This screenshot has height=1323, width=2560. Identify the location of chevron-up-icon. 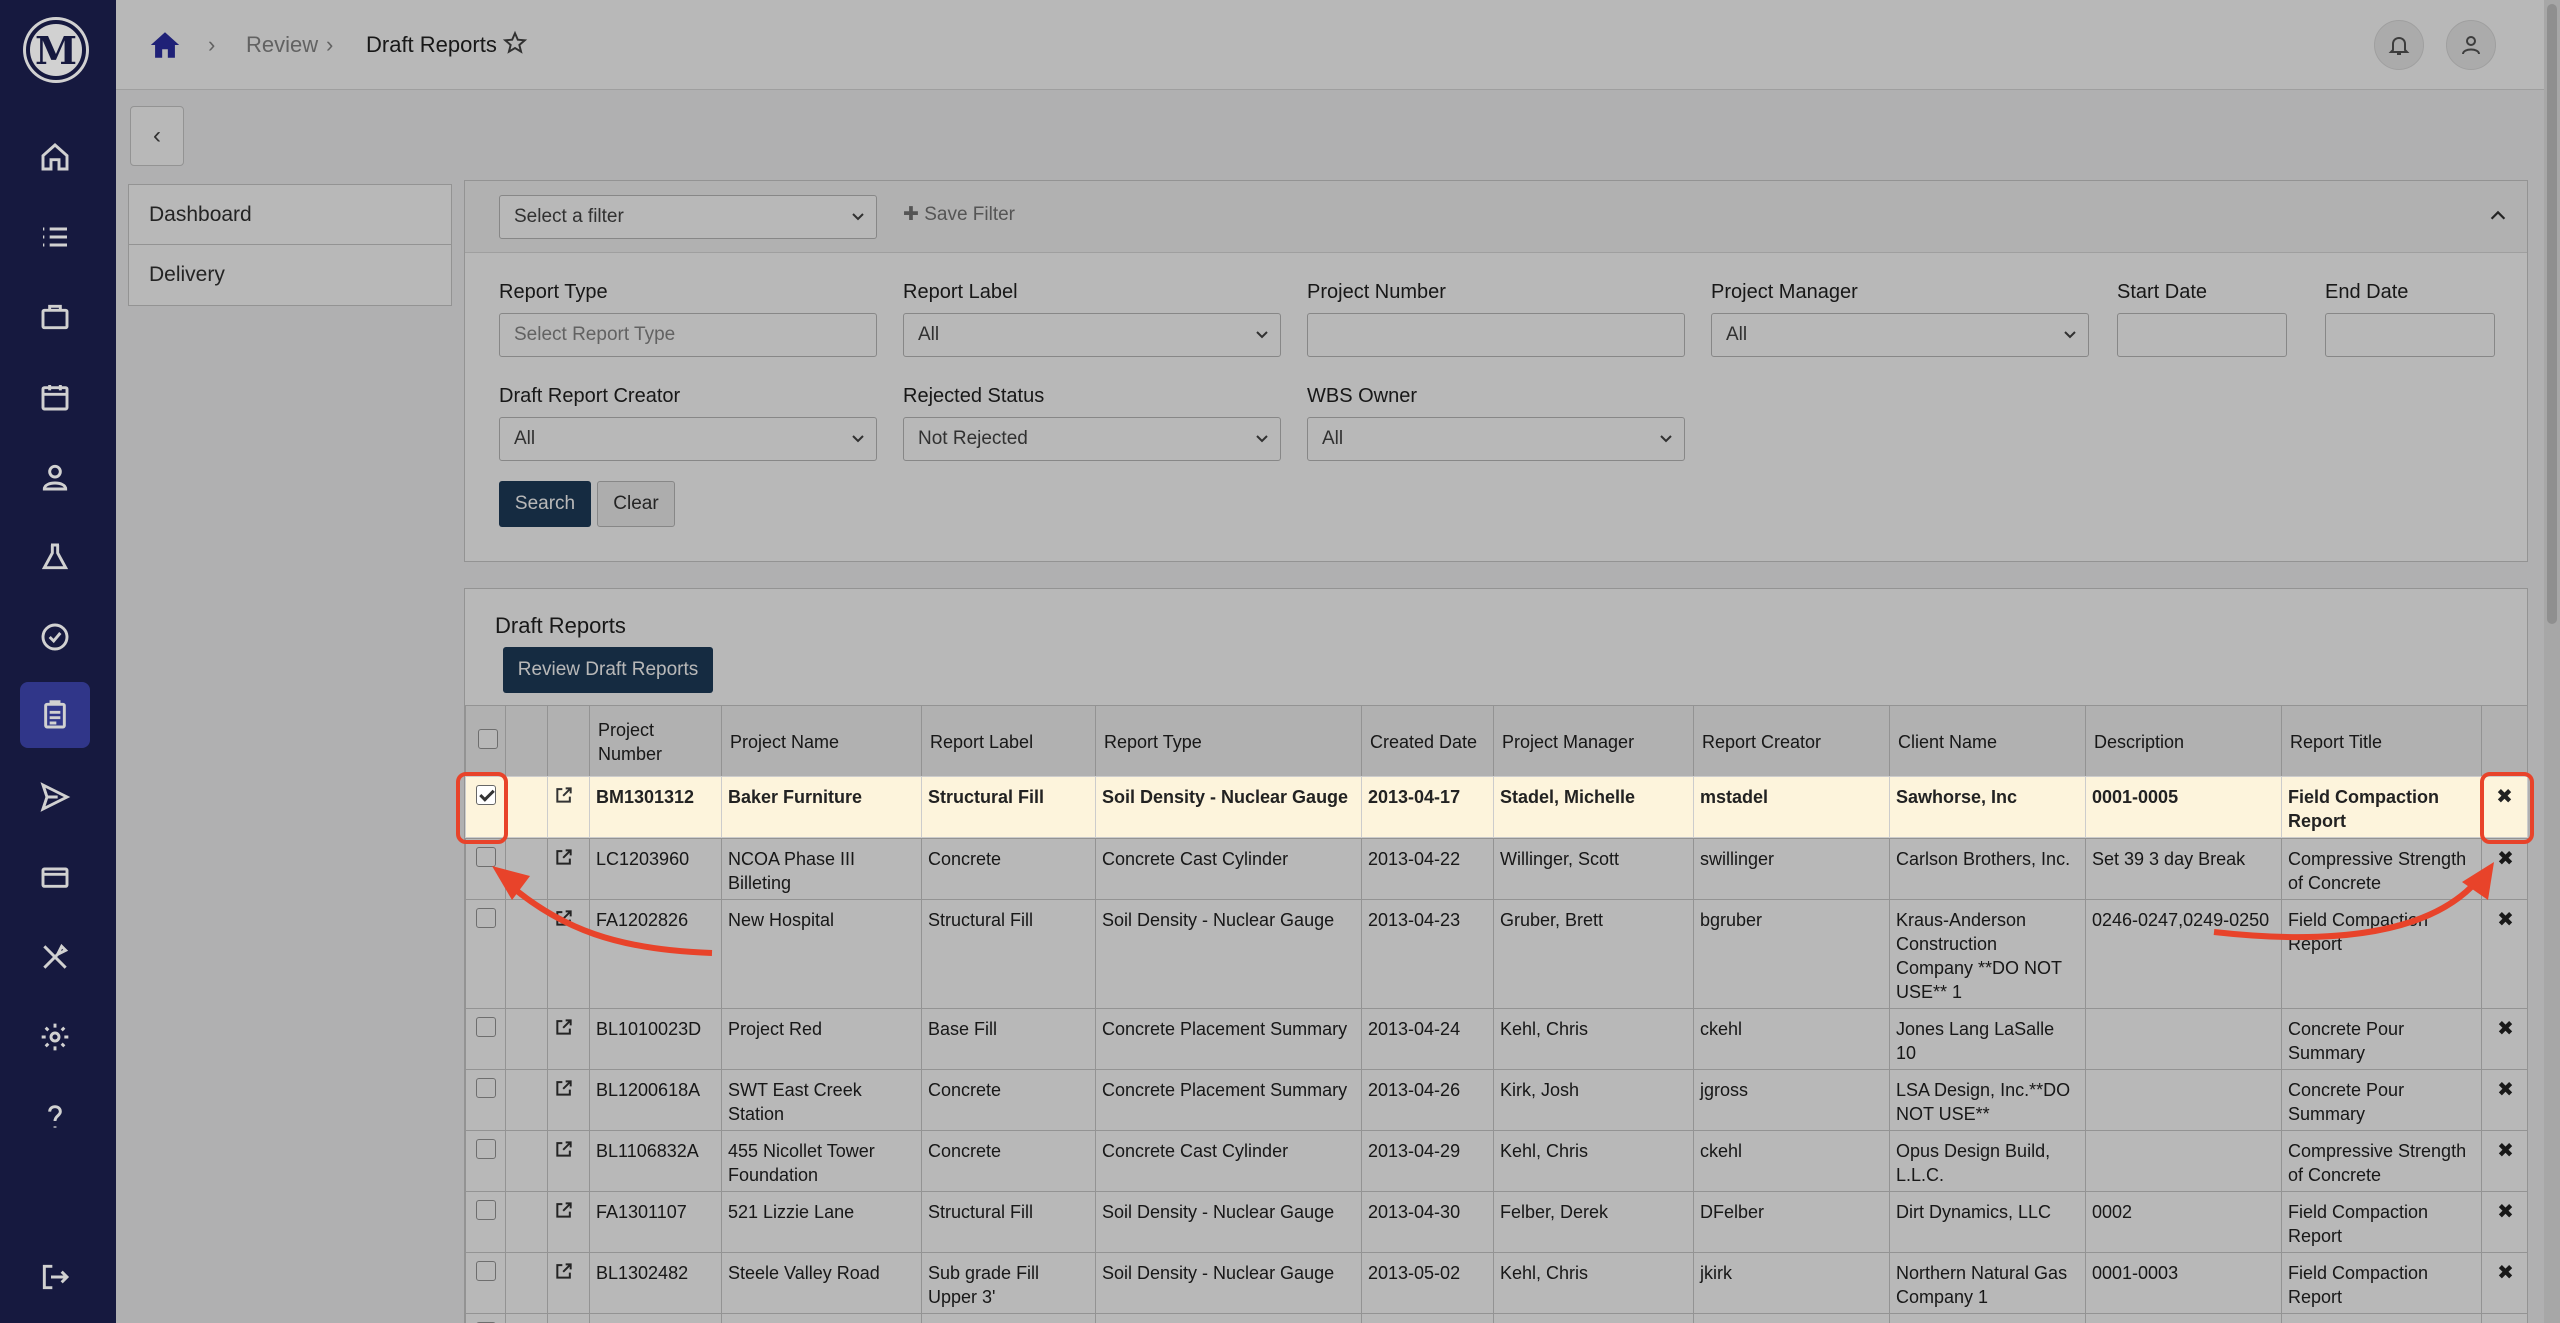
(2498, 216).